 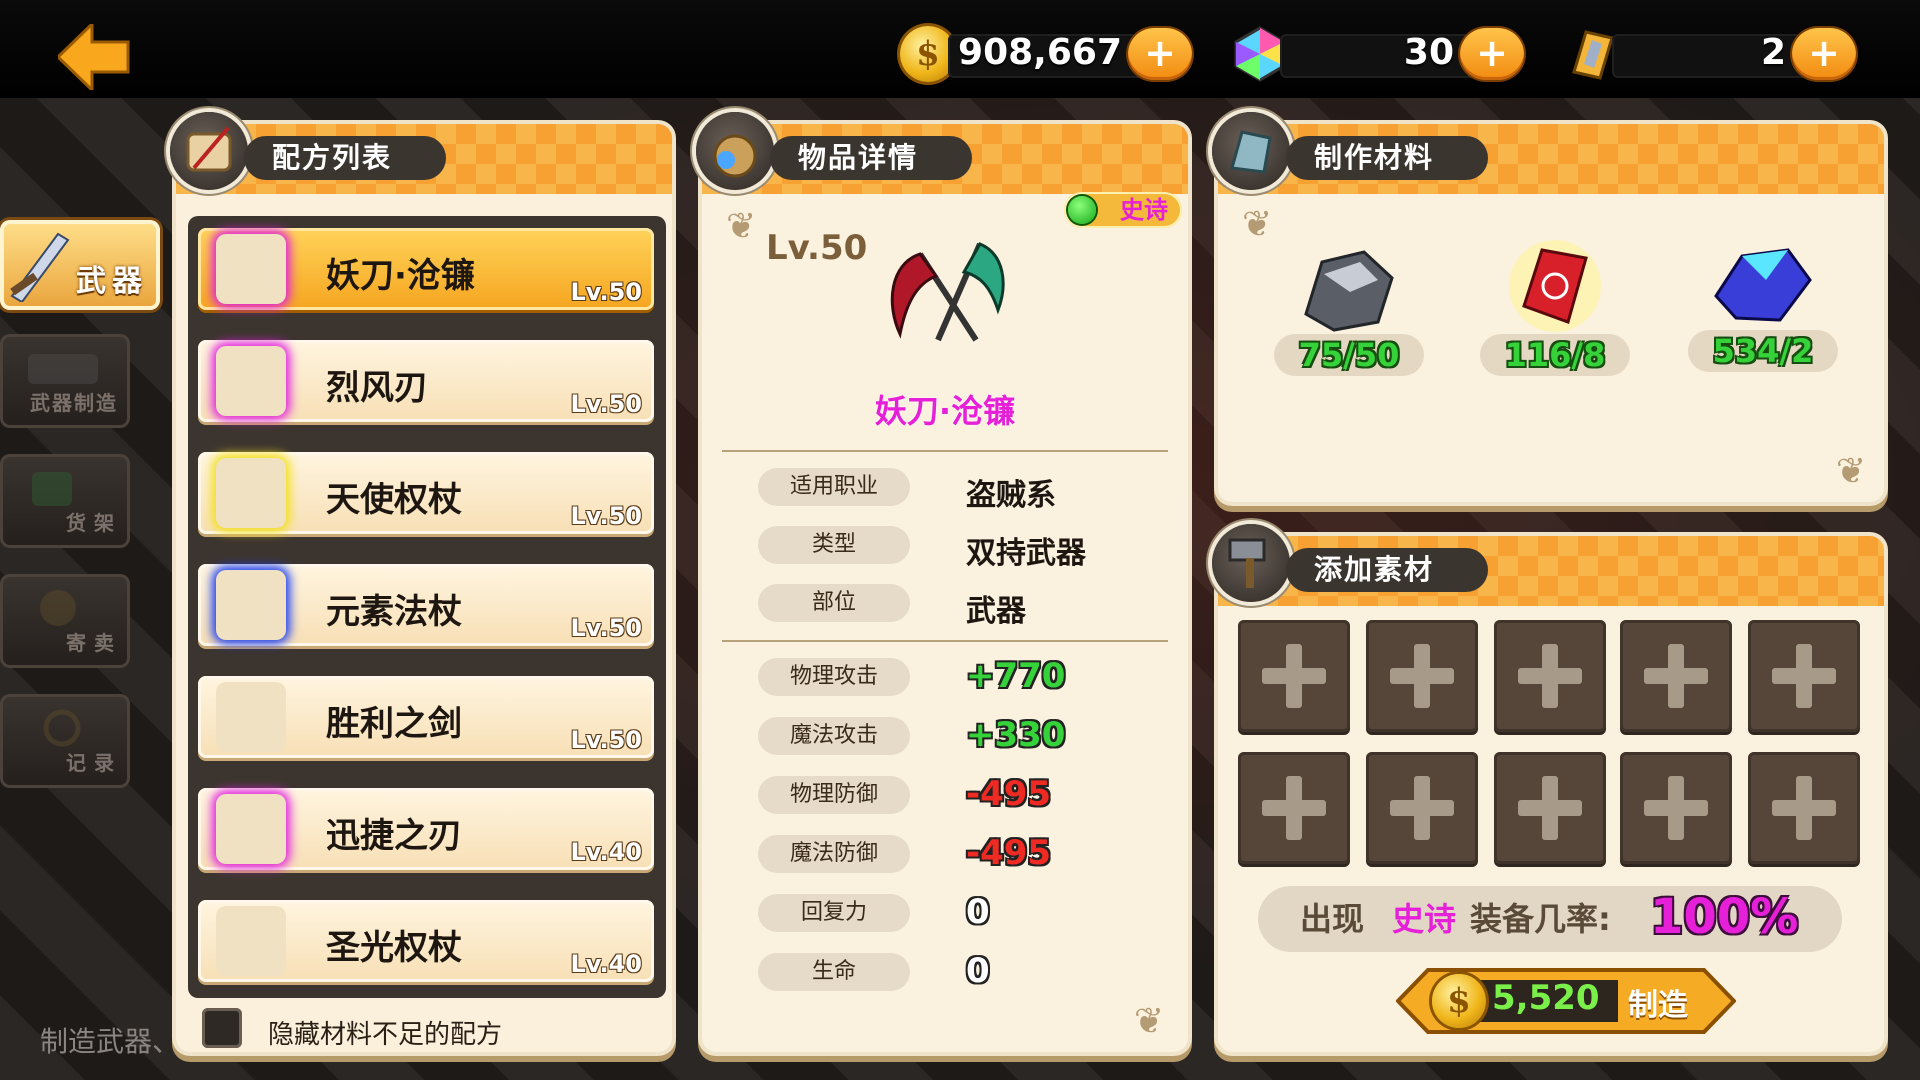 I want to click on material-slot: 534/2, so click(x=1763, y=250).